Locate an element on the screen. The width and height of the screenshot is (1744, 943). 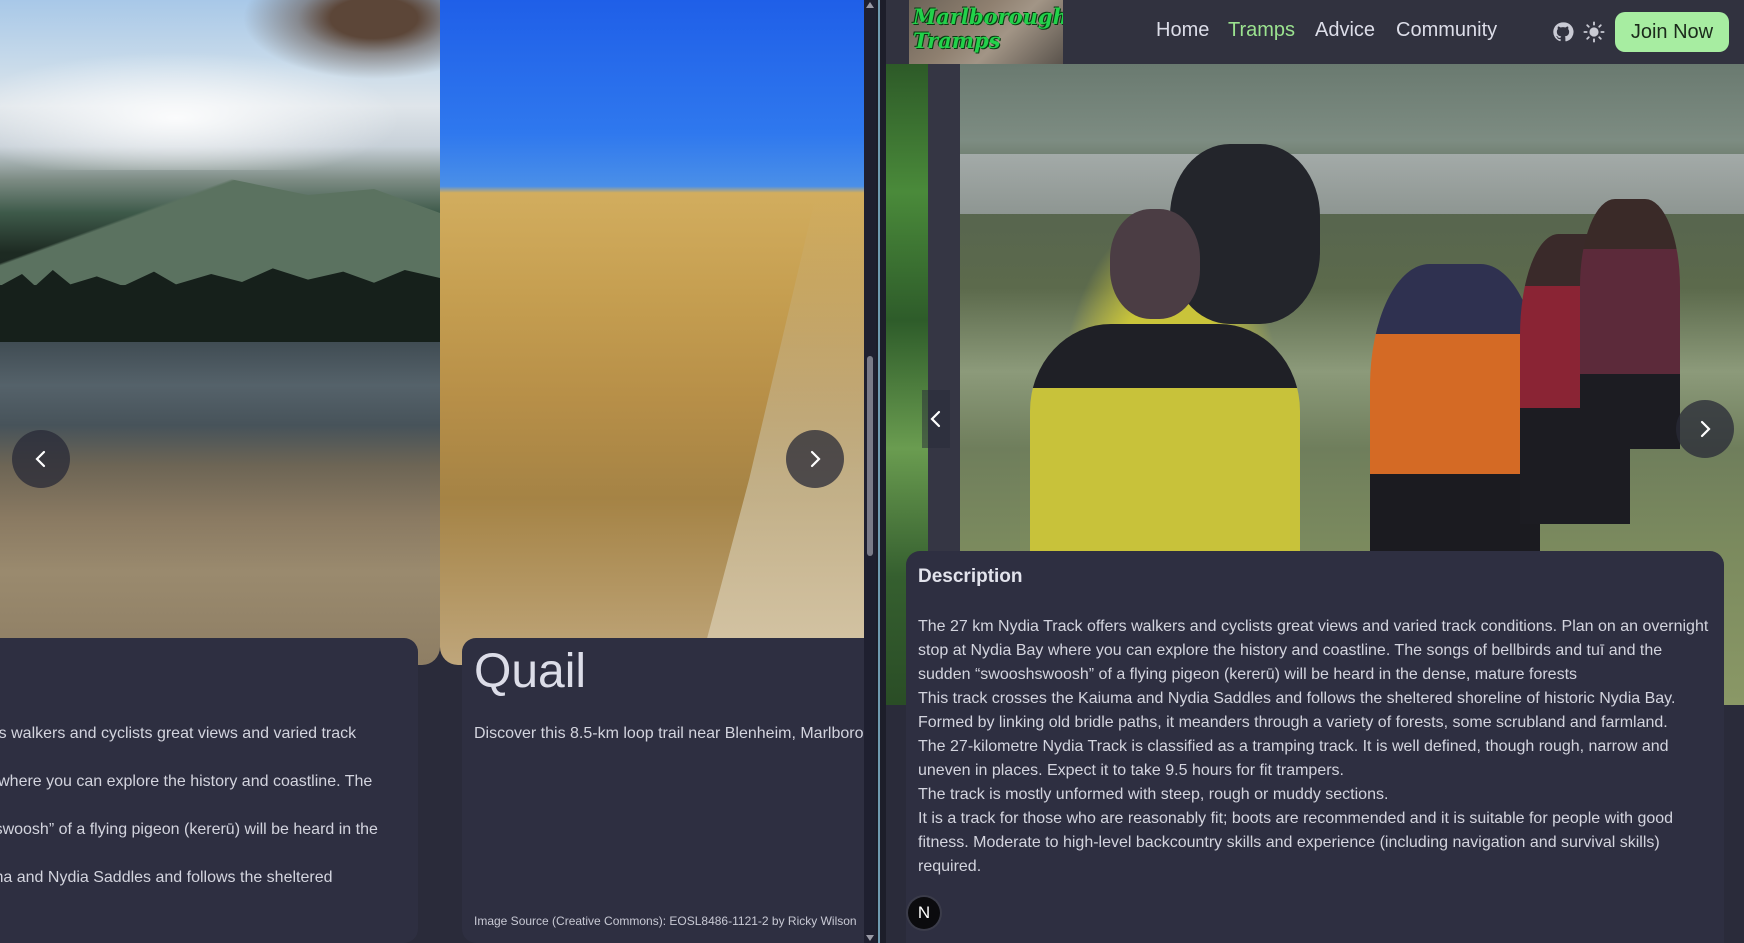
logo-text-line1: Marlborough is located at coordinates (988, 16).